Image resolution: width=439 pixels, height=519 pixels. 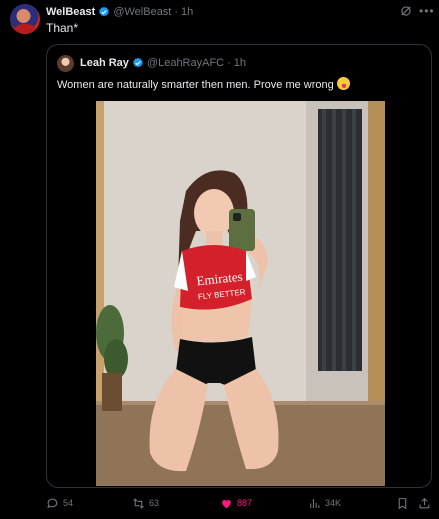 I want to click on tweet-header: WelBeast @WelBeast · 1h, so click(x=119, y=12).